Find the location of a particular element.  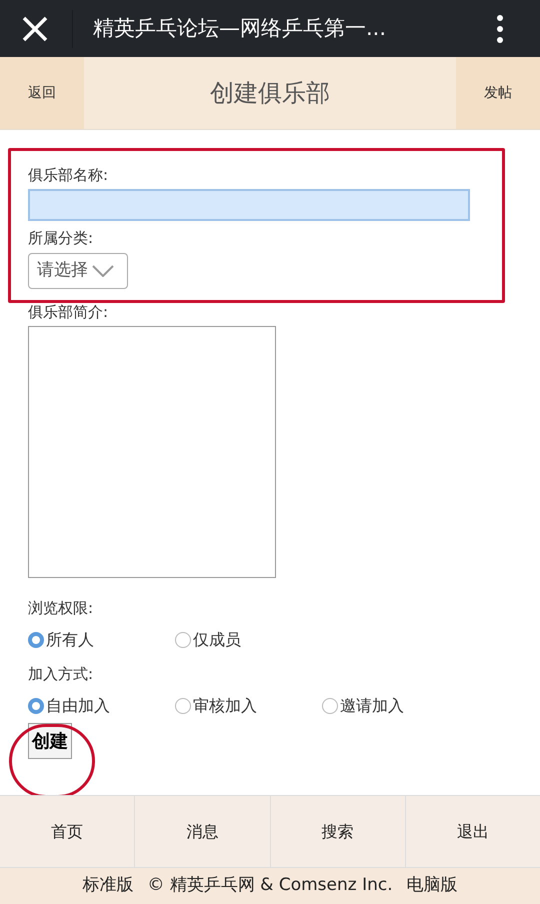

field-label: 浏览权限: is located at coordinates (61, 608).